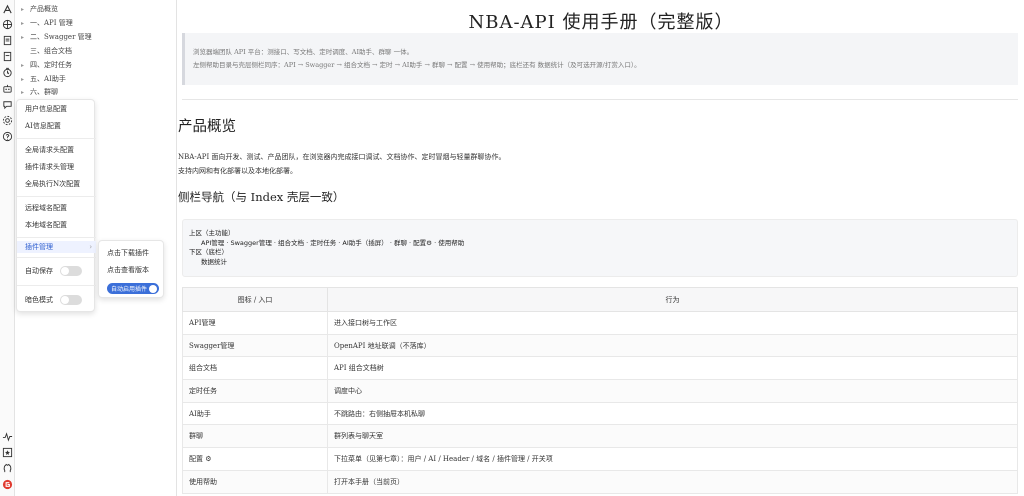 Image resolution: width=1024 pixels, height=496 pixels. I want to click on table-cell: Swagger管理, so click(255, 345).